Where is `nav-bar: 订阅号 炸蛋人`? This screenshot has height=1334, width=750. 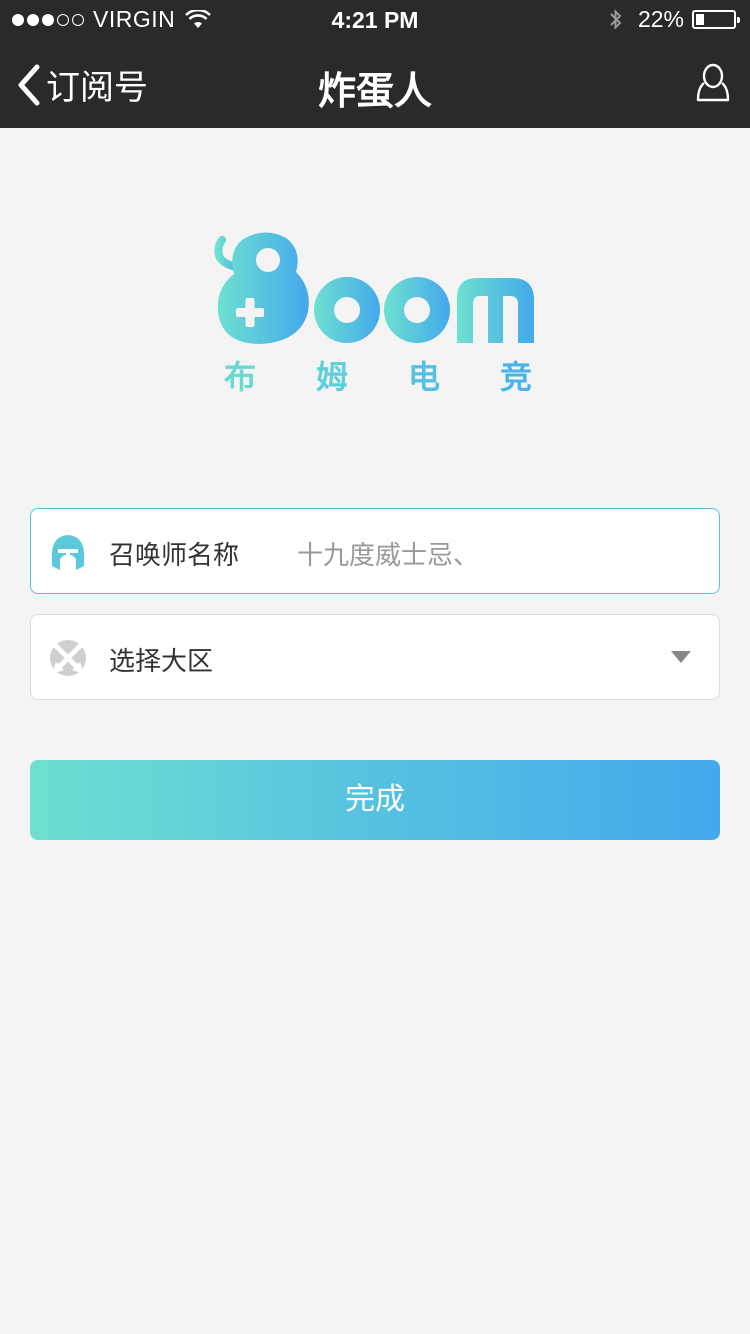 nav-bar: 订阅号 炸蛋人 is located at coordinates (375, 84).